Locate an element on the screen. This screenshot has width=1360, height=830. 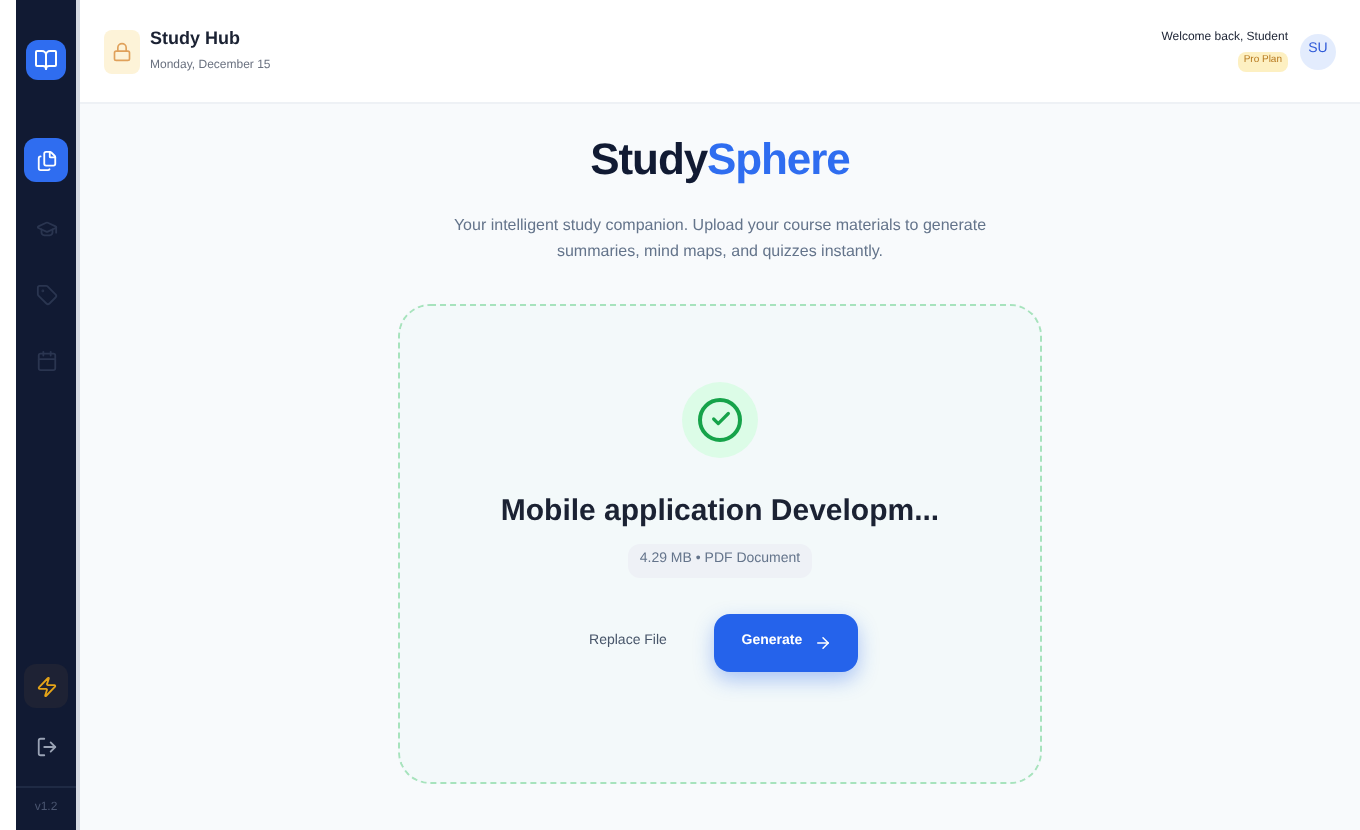
files-icon is located at coordinates (46, 160).